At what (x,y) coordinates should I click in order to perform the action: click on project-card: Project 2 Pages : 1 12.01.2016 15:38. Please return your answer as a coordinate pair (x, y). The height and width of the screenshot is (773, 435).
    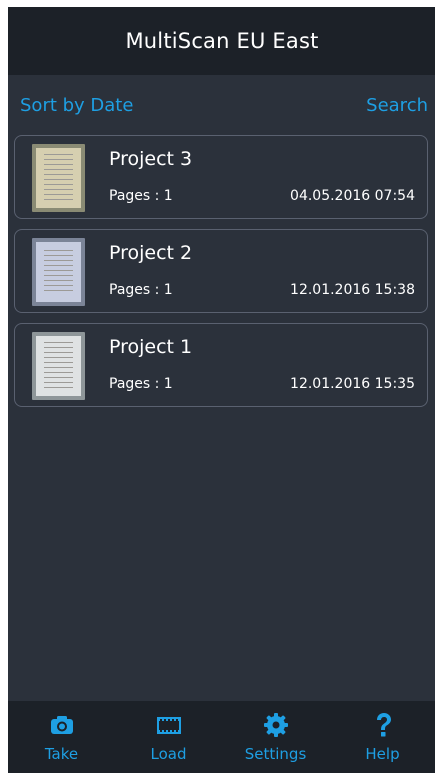
    Looking at the image, I should click on (221, 271).